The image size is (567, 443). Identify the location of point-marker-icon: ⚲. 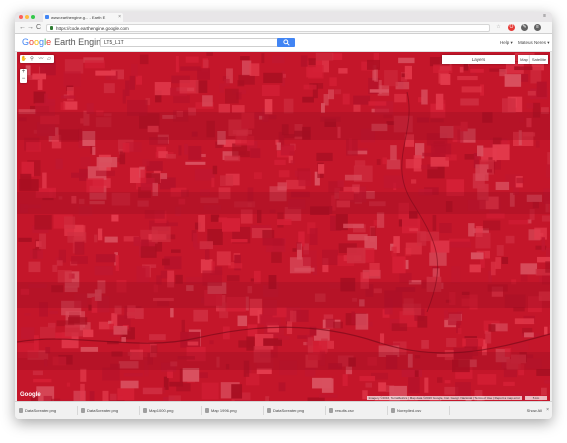
(32, 59).